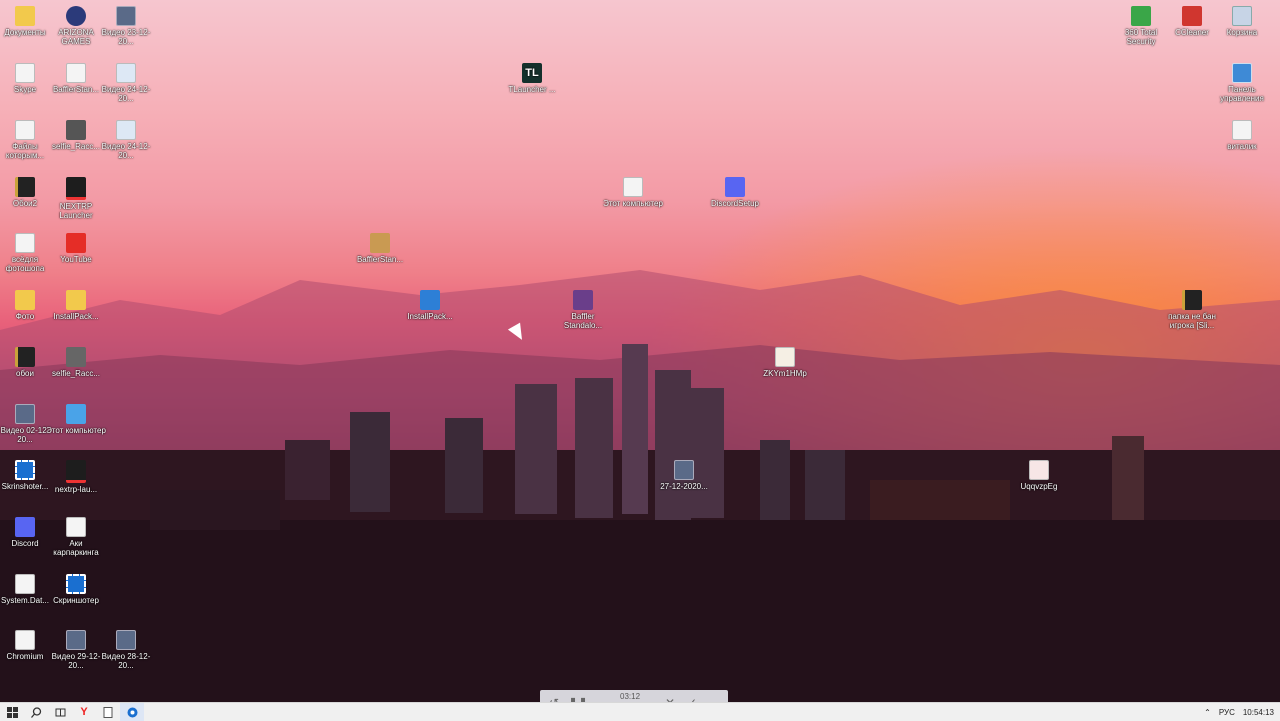 The height and width of the screenshot is (721, 1280). I want to click on icon-label: всёдля фотошопа, so click(25, 264).